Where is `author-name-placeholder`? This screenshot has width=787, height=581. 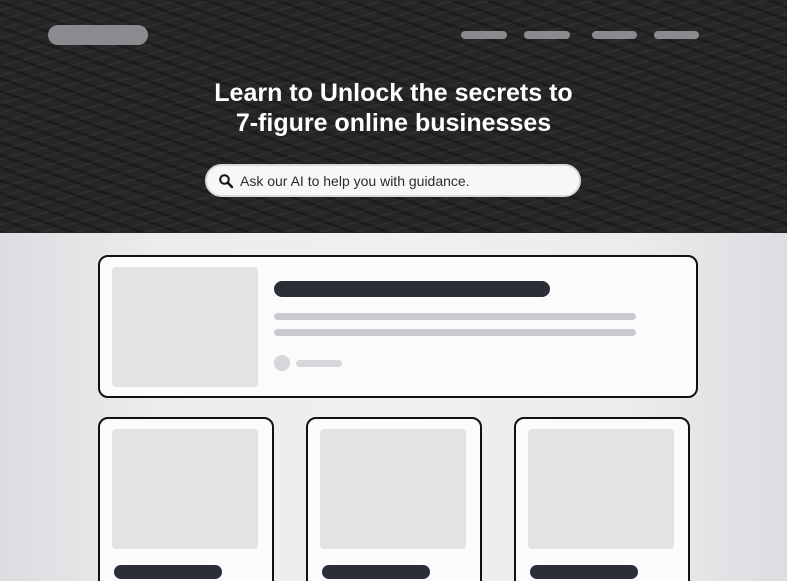
author-name-placeholder is located at coordinates (319, 363).